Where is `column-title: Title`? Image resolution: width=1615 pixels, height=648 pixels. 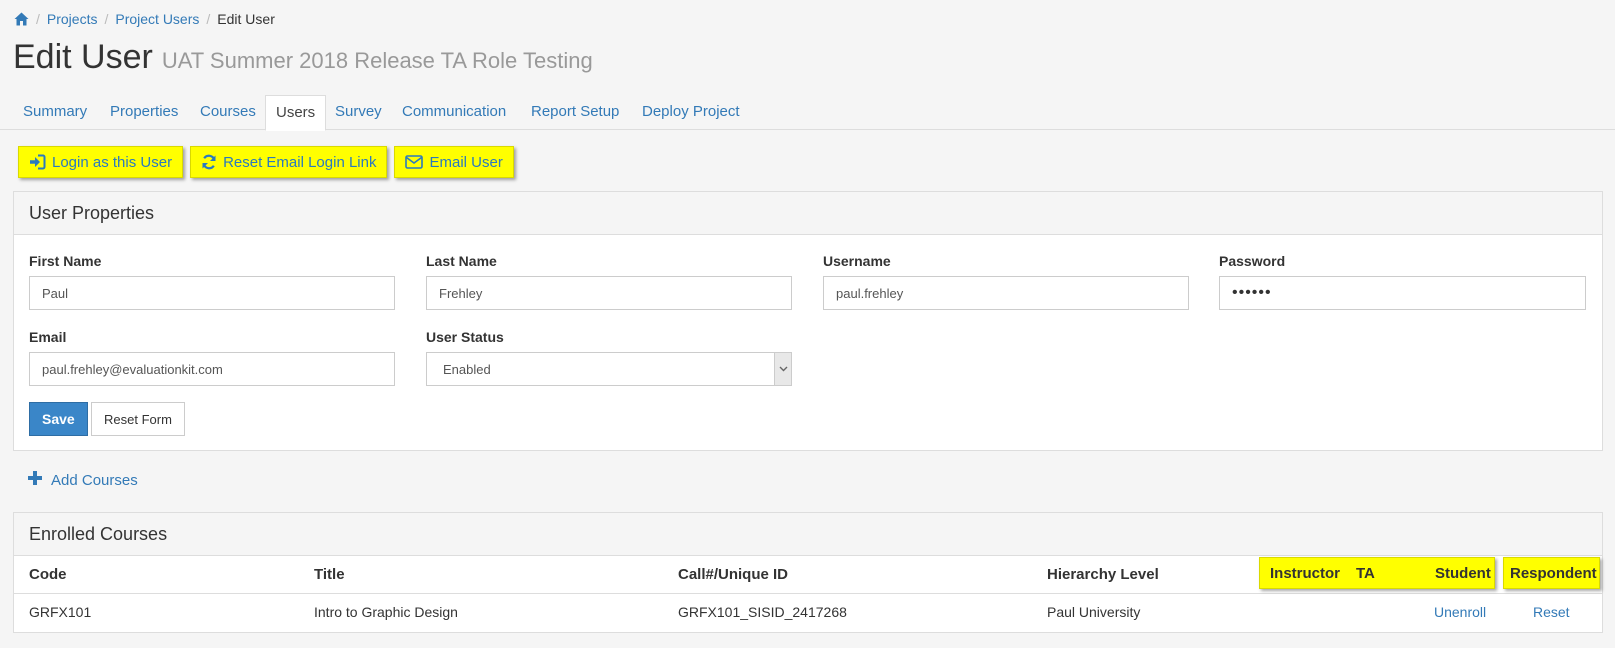
column-title: Title is located at coordinates (329, 574).